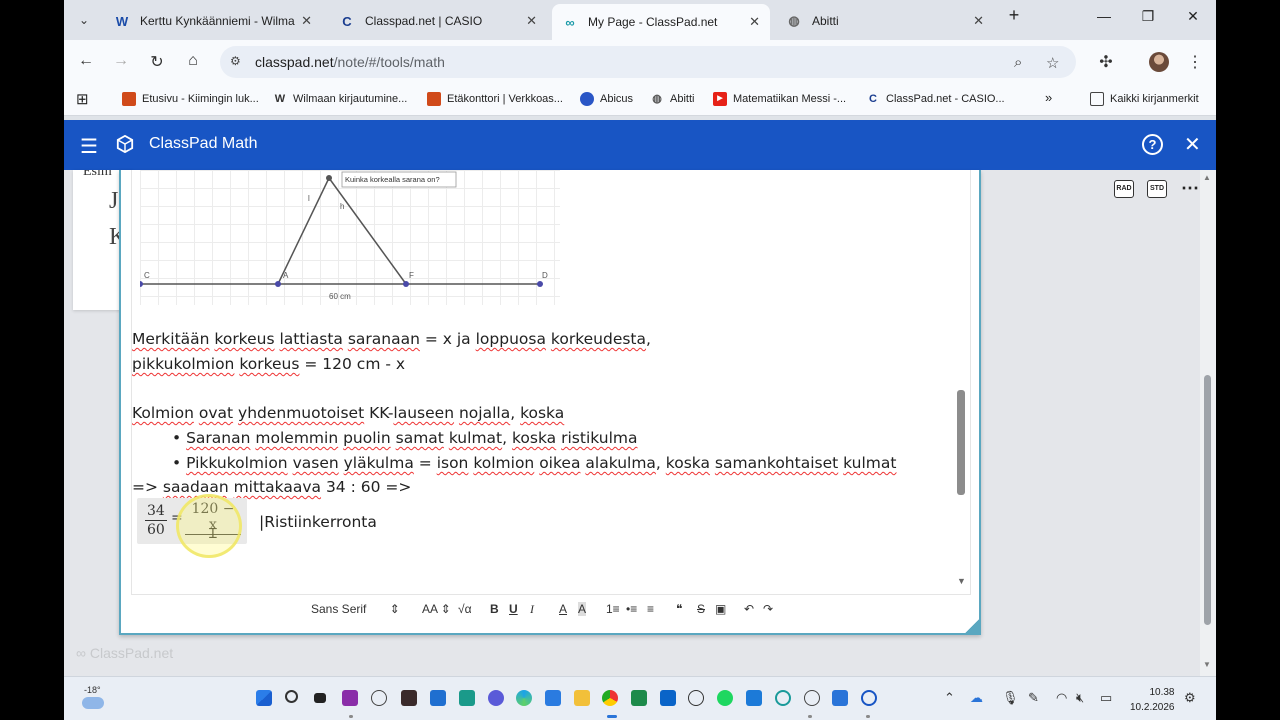 This screenshot has height=720, width=1280. Describe the element at coordinates (749, 609) in the screenshot. I see `undo-button: ↶` at that location.